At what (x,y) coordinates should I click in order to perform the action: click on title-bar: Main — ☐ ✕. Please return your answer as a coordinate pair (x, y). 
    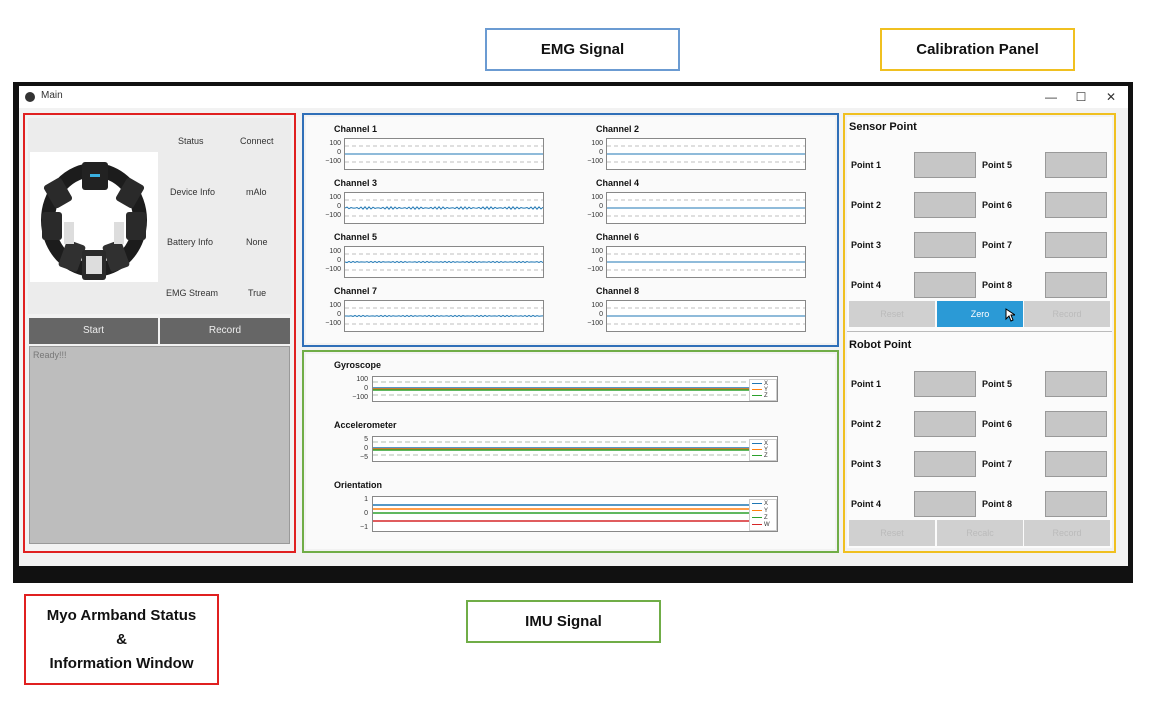
    Looking at the image, I should click on (573, 97).